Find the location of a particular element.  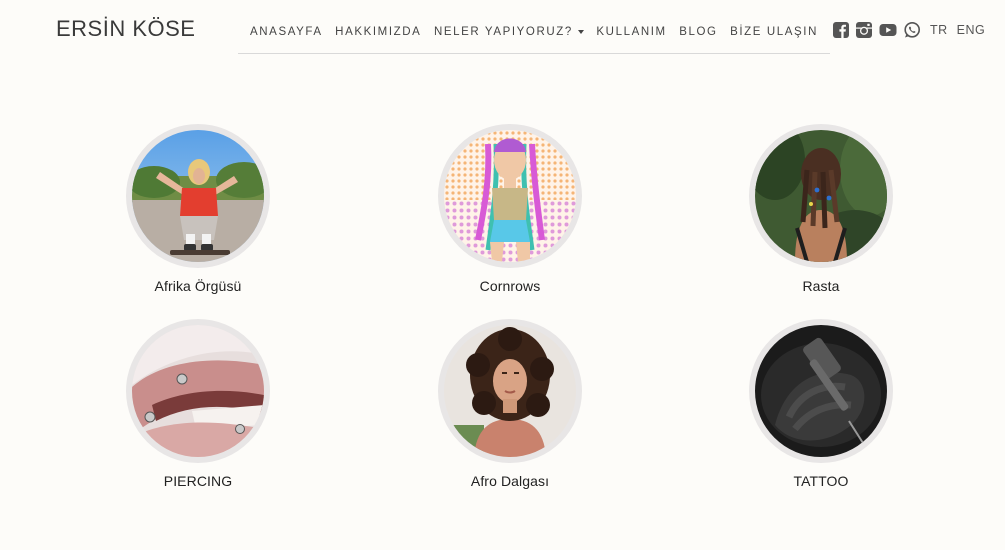

piercing-image is located at coordinates (198, 391).